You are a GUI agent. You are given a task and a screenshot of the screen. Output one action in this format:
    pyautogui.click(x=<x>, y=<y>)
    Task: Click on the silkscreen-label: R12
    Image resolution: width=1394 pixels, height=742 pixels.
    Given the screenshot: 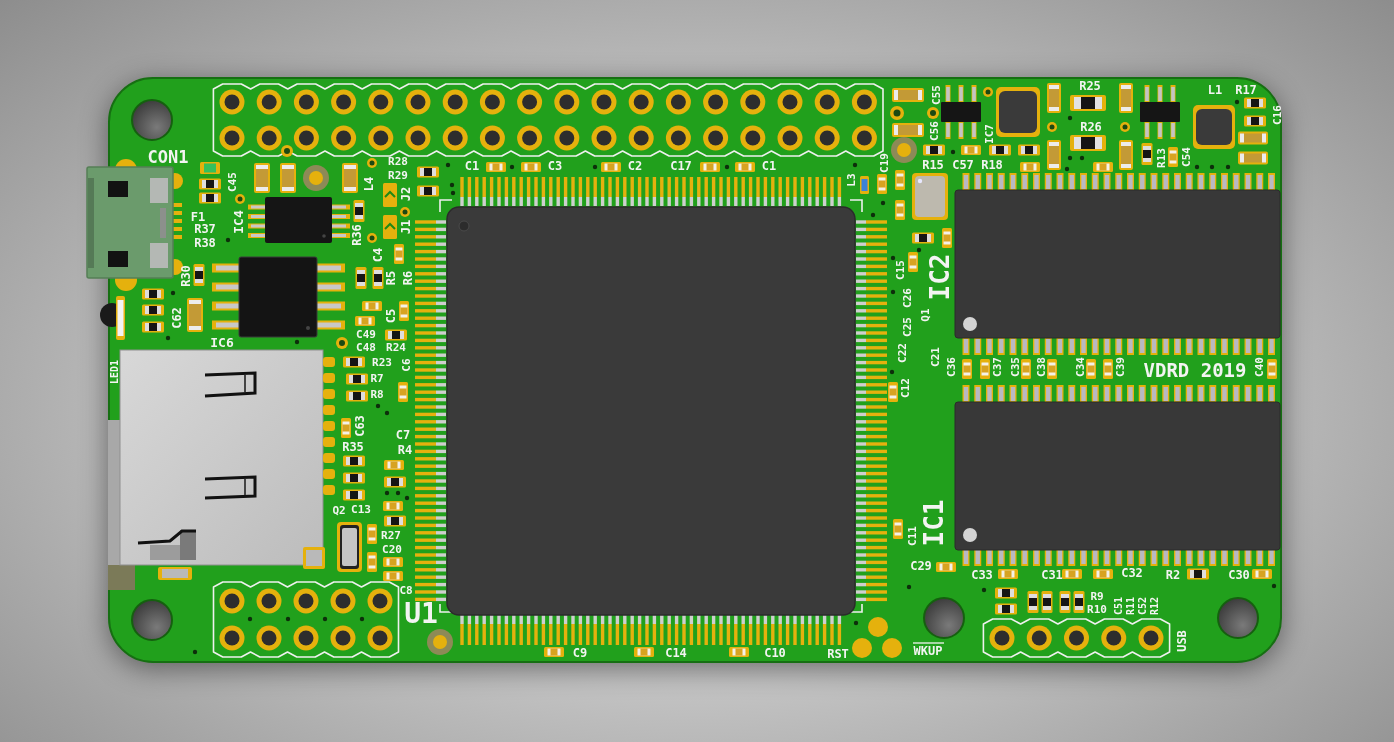 What is the action you would take?
    pyautogui.click(x=1154, y=606)
    